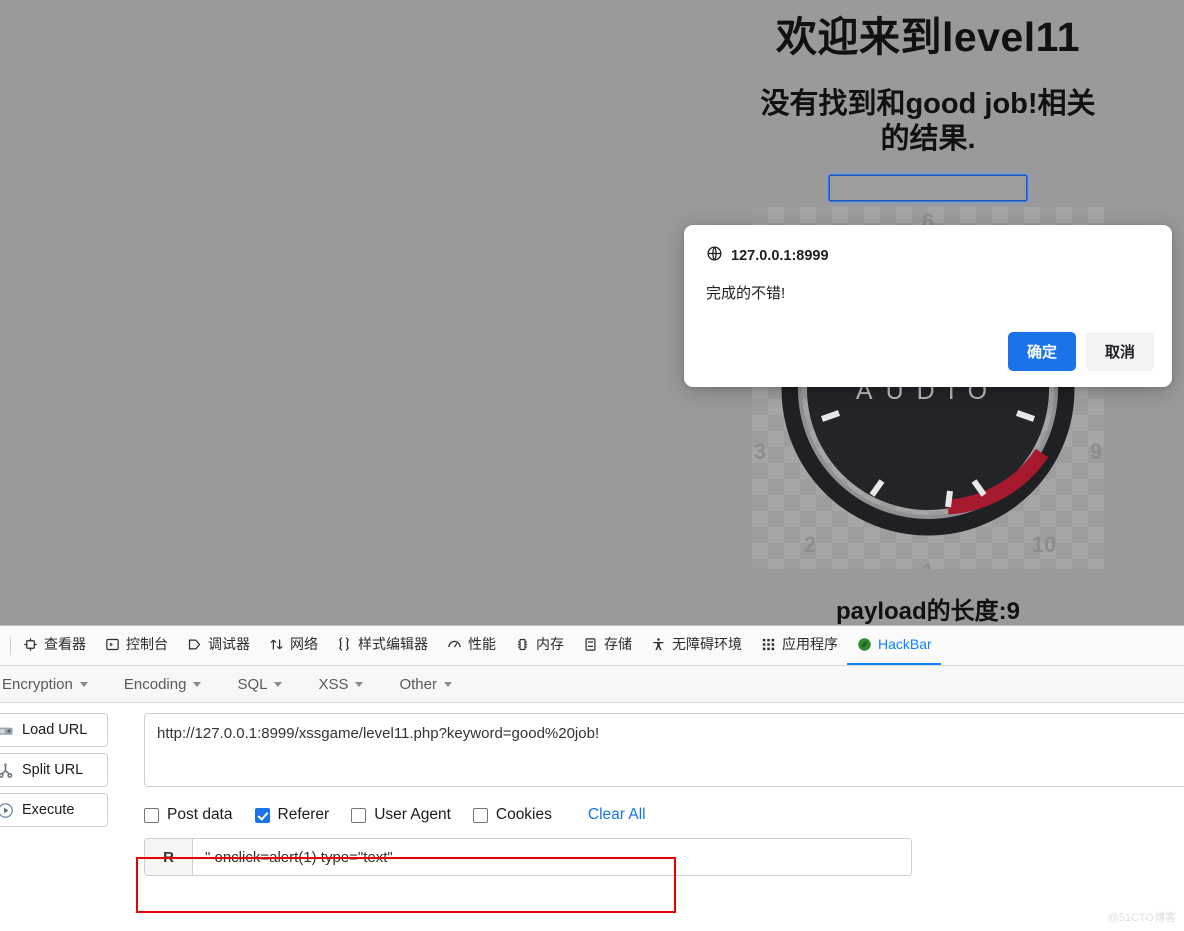 Image resolution: width=1184 pixels, height=931 pixels. Describe the element at coordinates (344, 644) in the screenshot. I see `style-editor-icon` at that location.